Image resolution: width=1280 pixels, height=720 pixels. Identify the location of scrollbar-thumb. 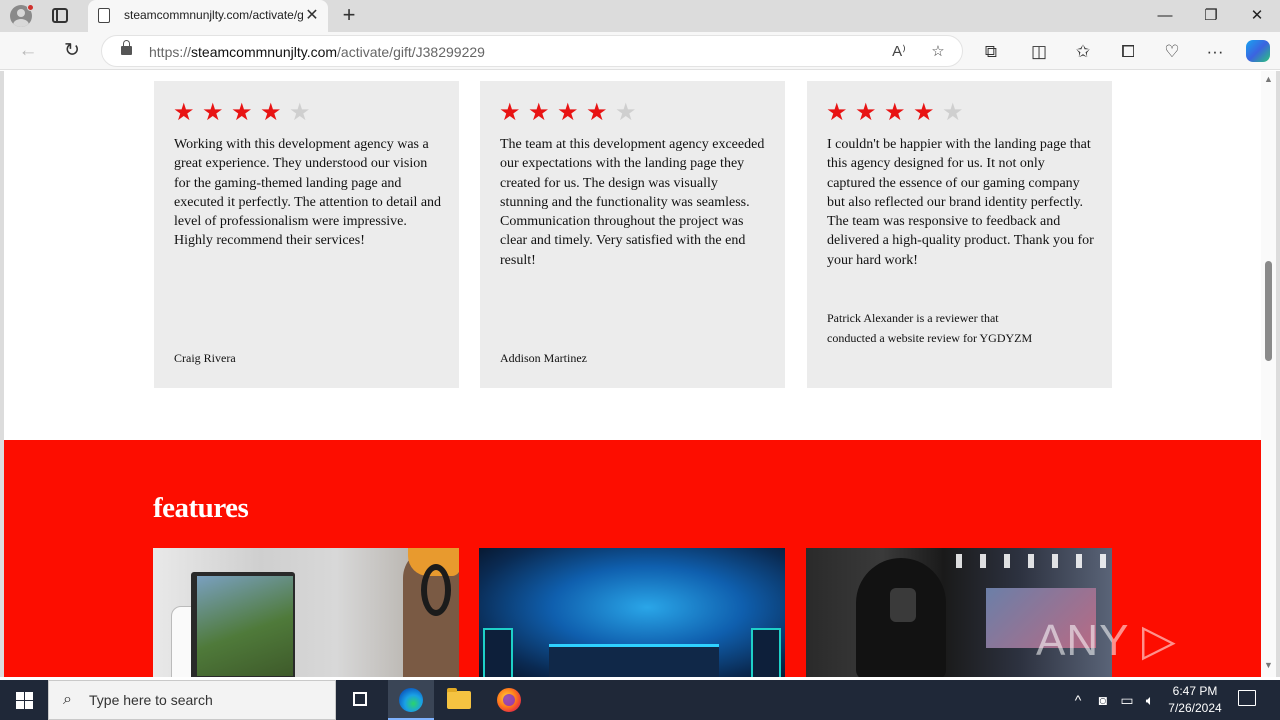
(1268, 311).